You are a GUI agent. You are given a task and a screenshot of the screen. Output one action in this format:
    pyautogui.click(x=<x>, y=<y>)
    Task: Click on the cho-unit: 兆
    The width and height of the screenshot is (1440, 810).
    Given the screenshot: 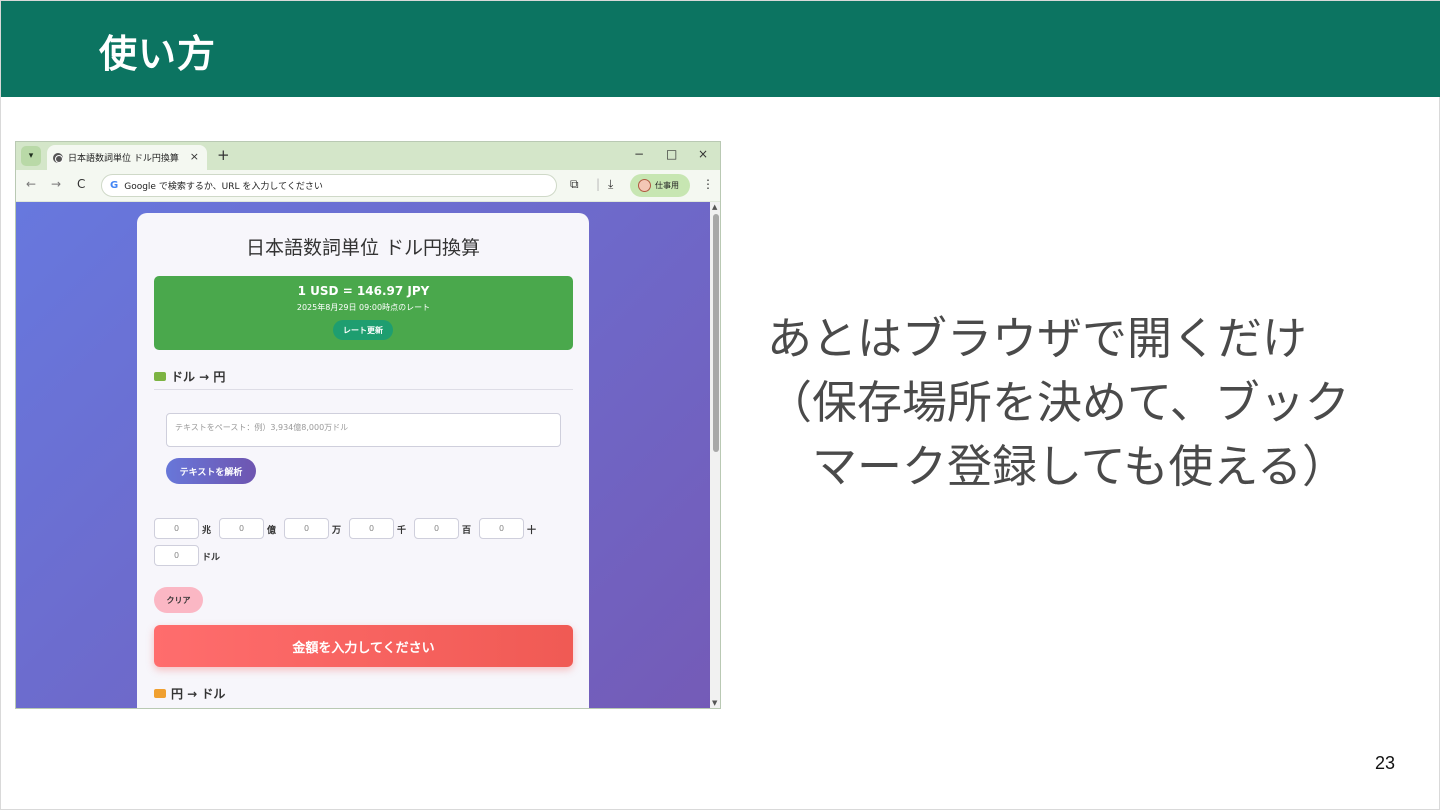 What is the action you would take?
    pyautogui.click(x=207, y=531)
    